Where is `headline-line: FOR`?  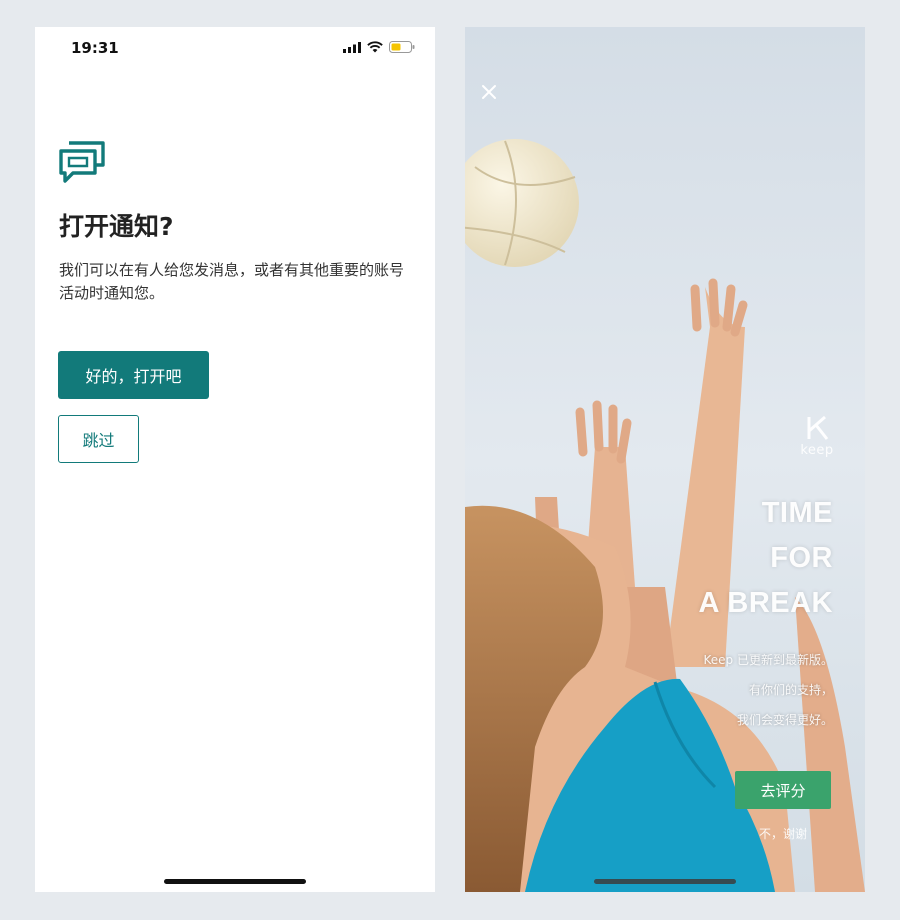
headline-line: FOR is located at coordinates (801, 558).